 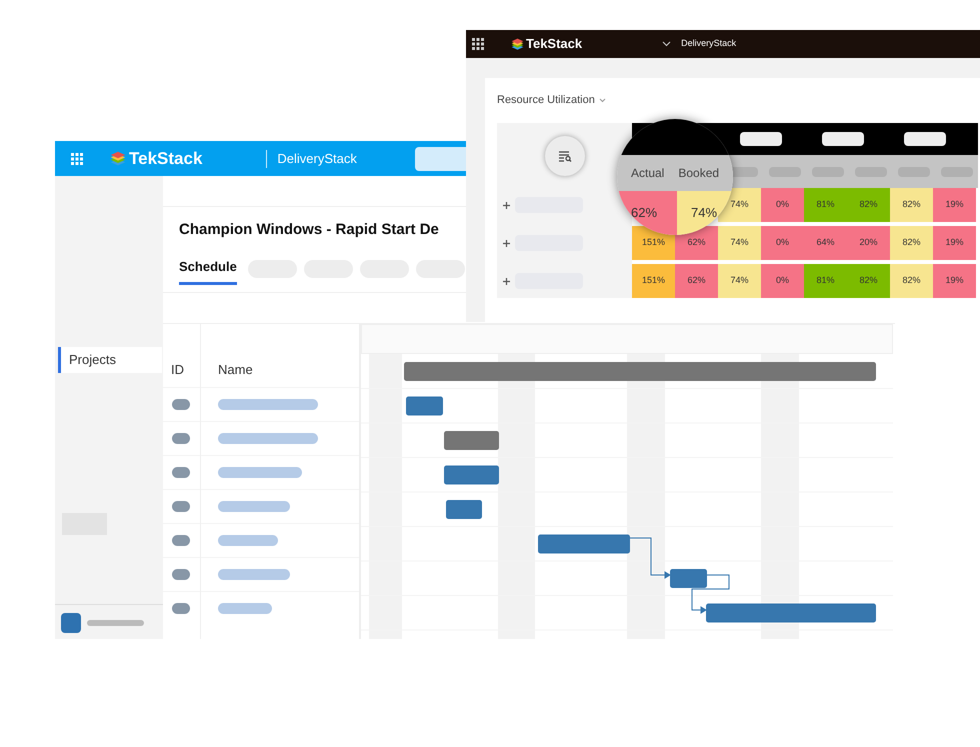 I want to click on column-header: Name, so click(x=235, y=369).